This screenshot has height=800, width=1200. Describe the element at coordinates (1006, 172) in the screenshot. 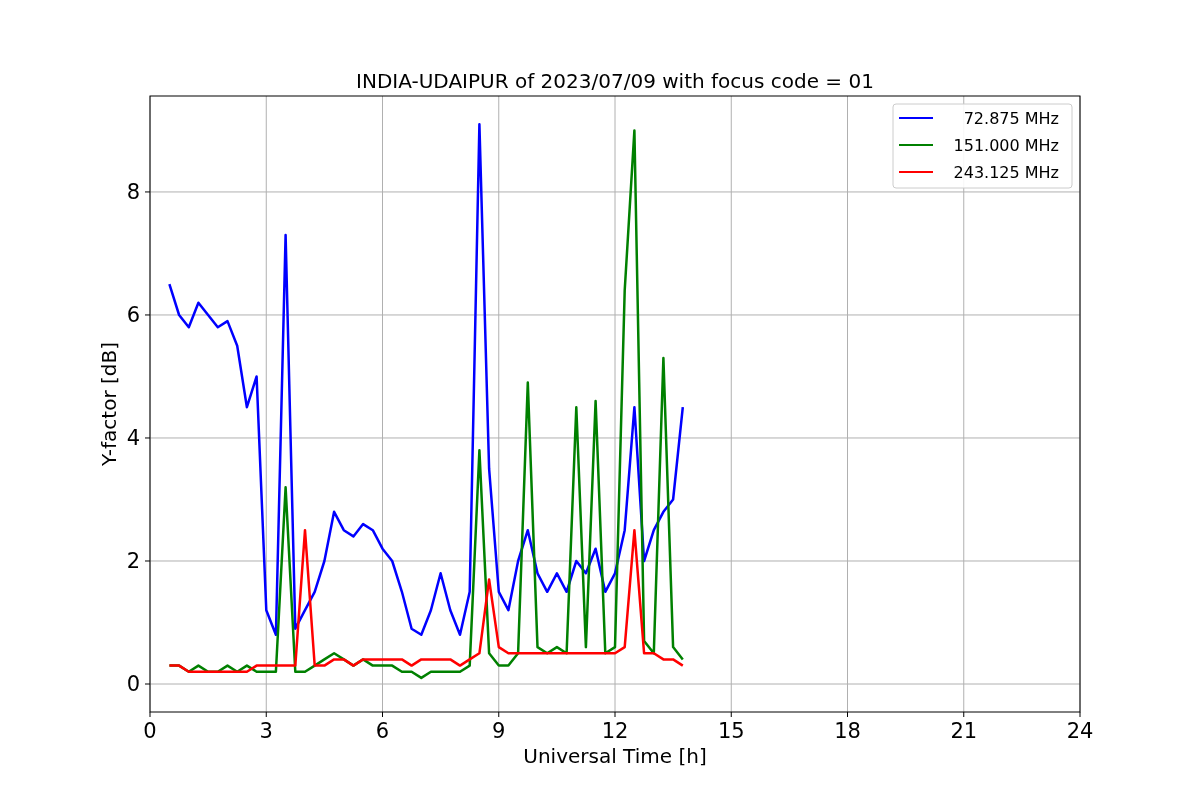

I see `legend-label: 243.125 MHz` at that location.